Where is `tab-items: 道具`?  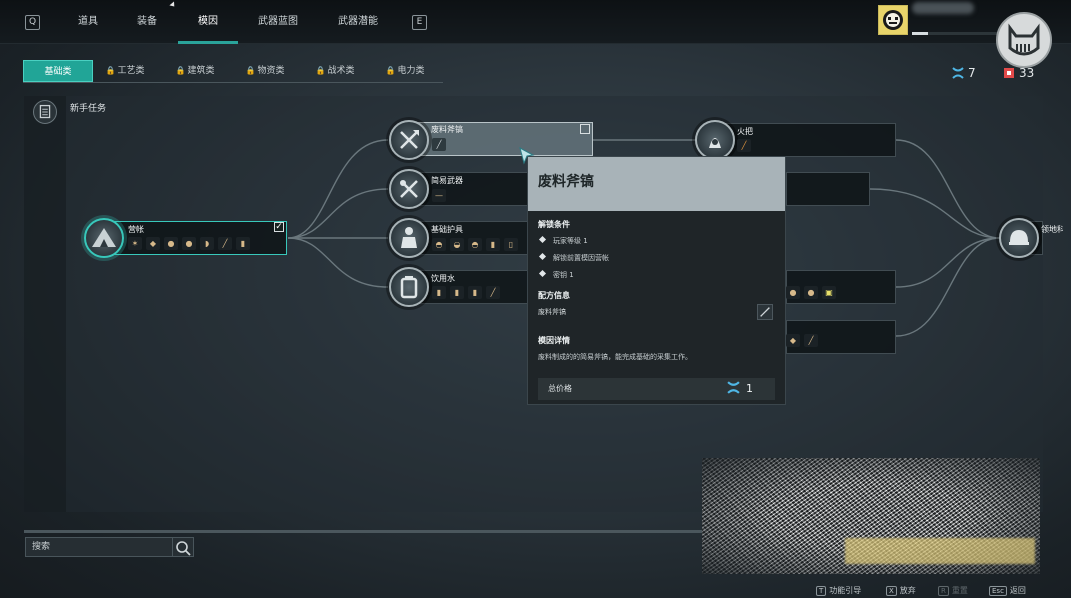 tab-items: 道具 is located at coordinates (88, 22).